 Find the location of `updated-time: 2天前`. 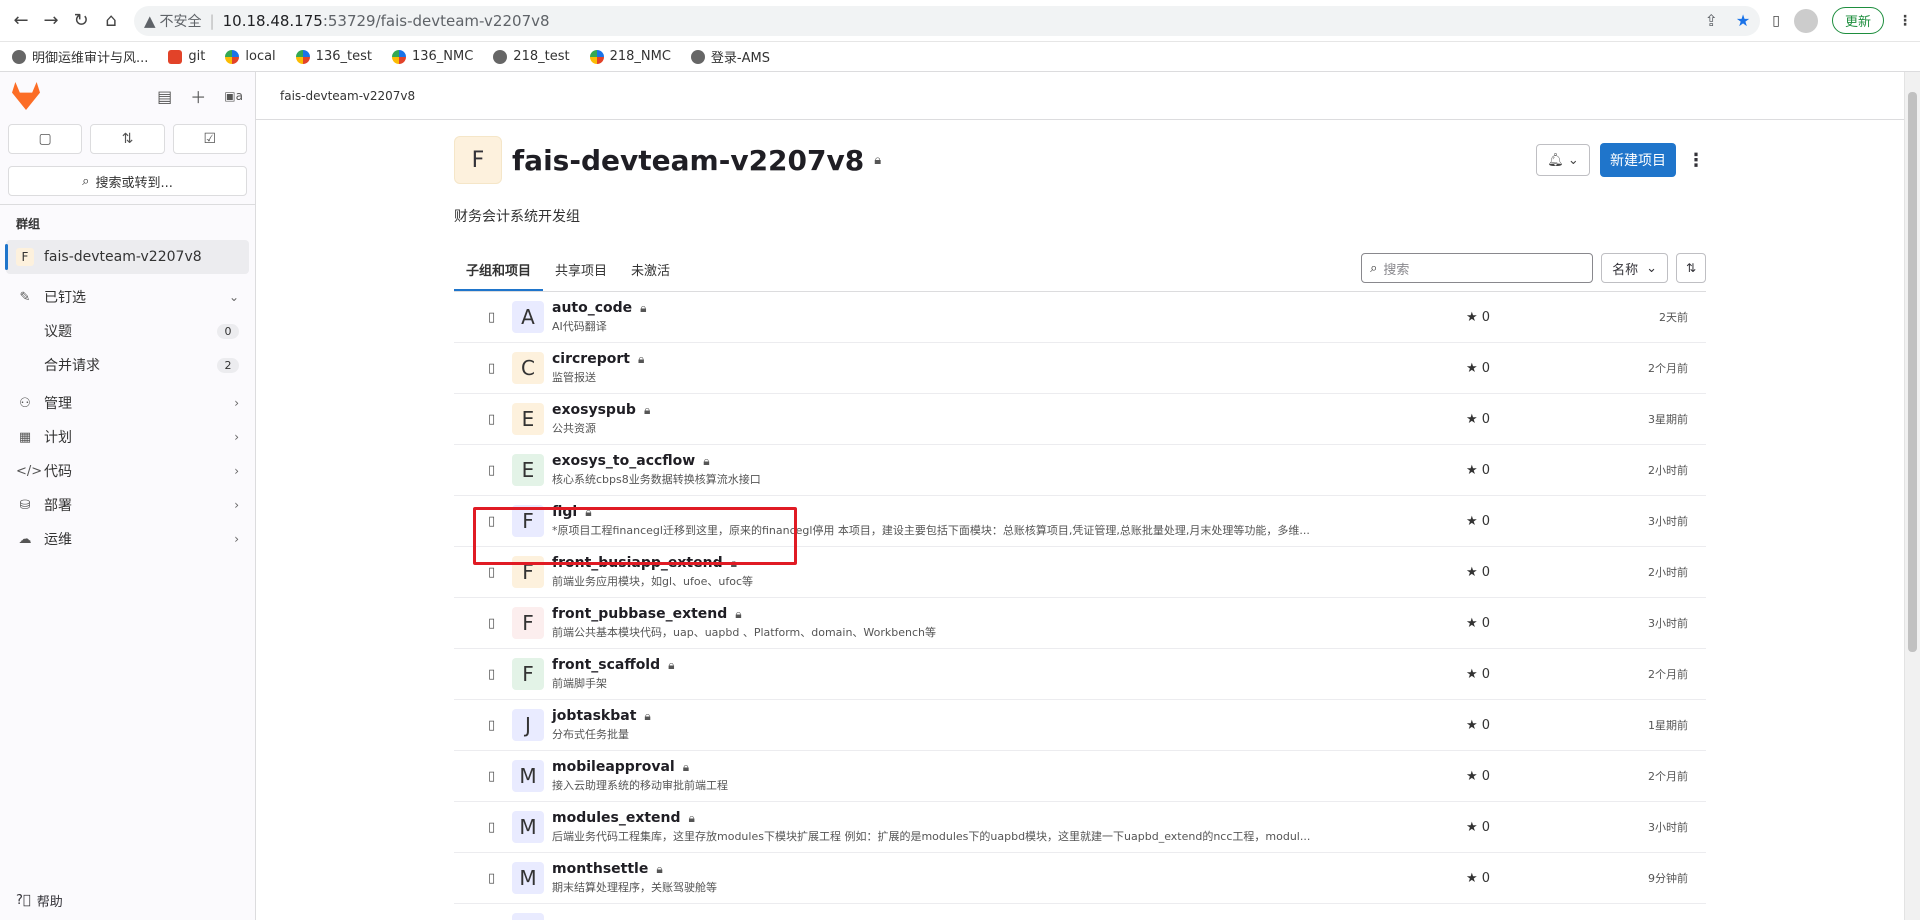

updated-time: 2天前 is located at coordinates (1673, 317).